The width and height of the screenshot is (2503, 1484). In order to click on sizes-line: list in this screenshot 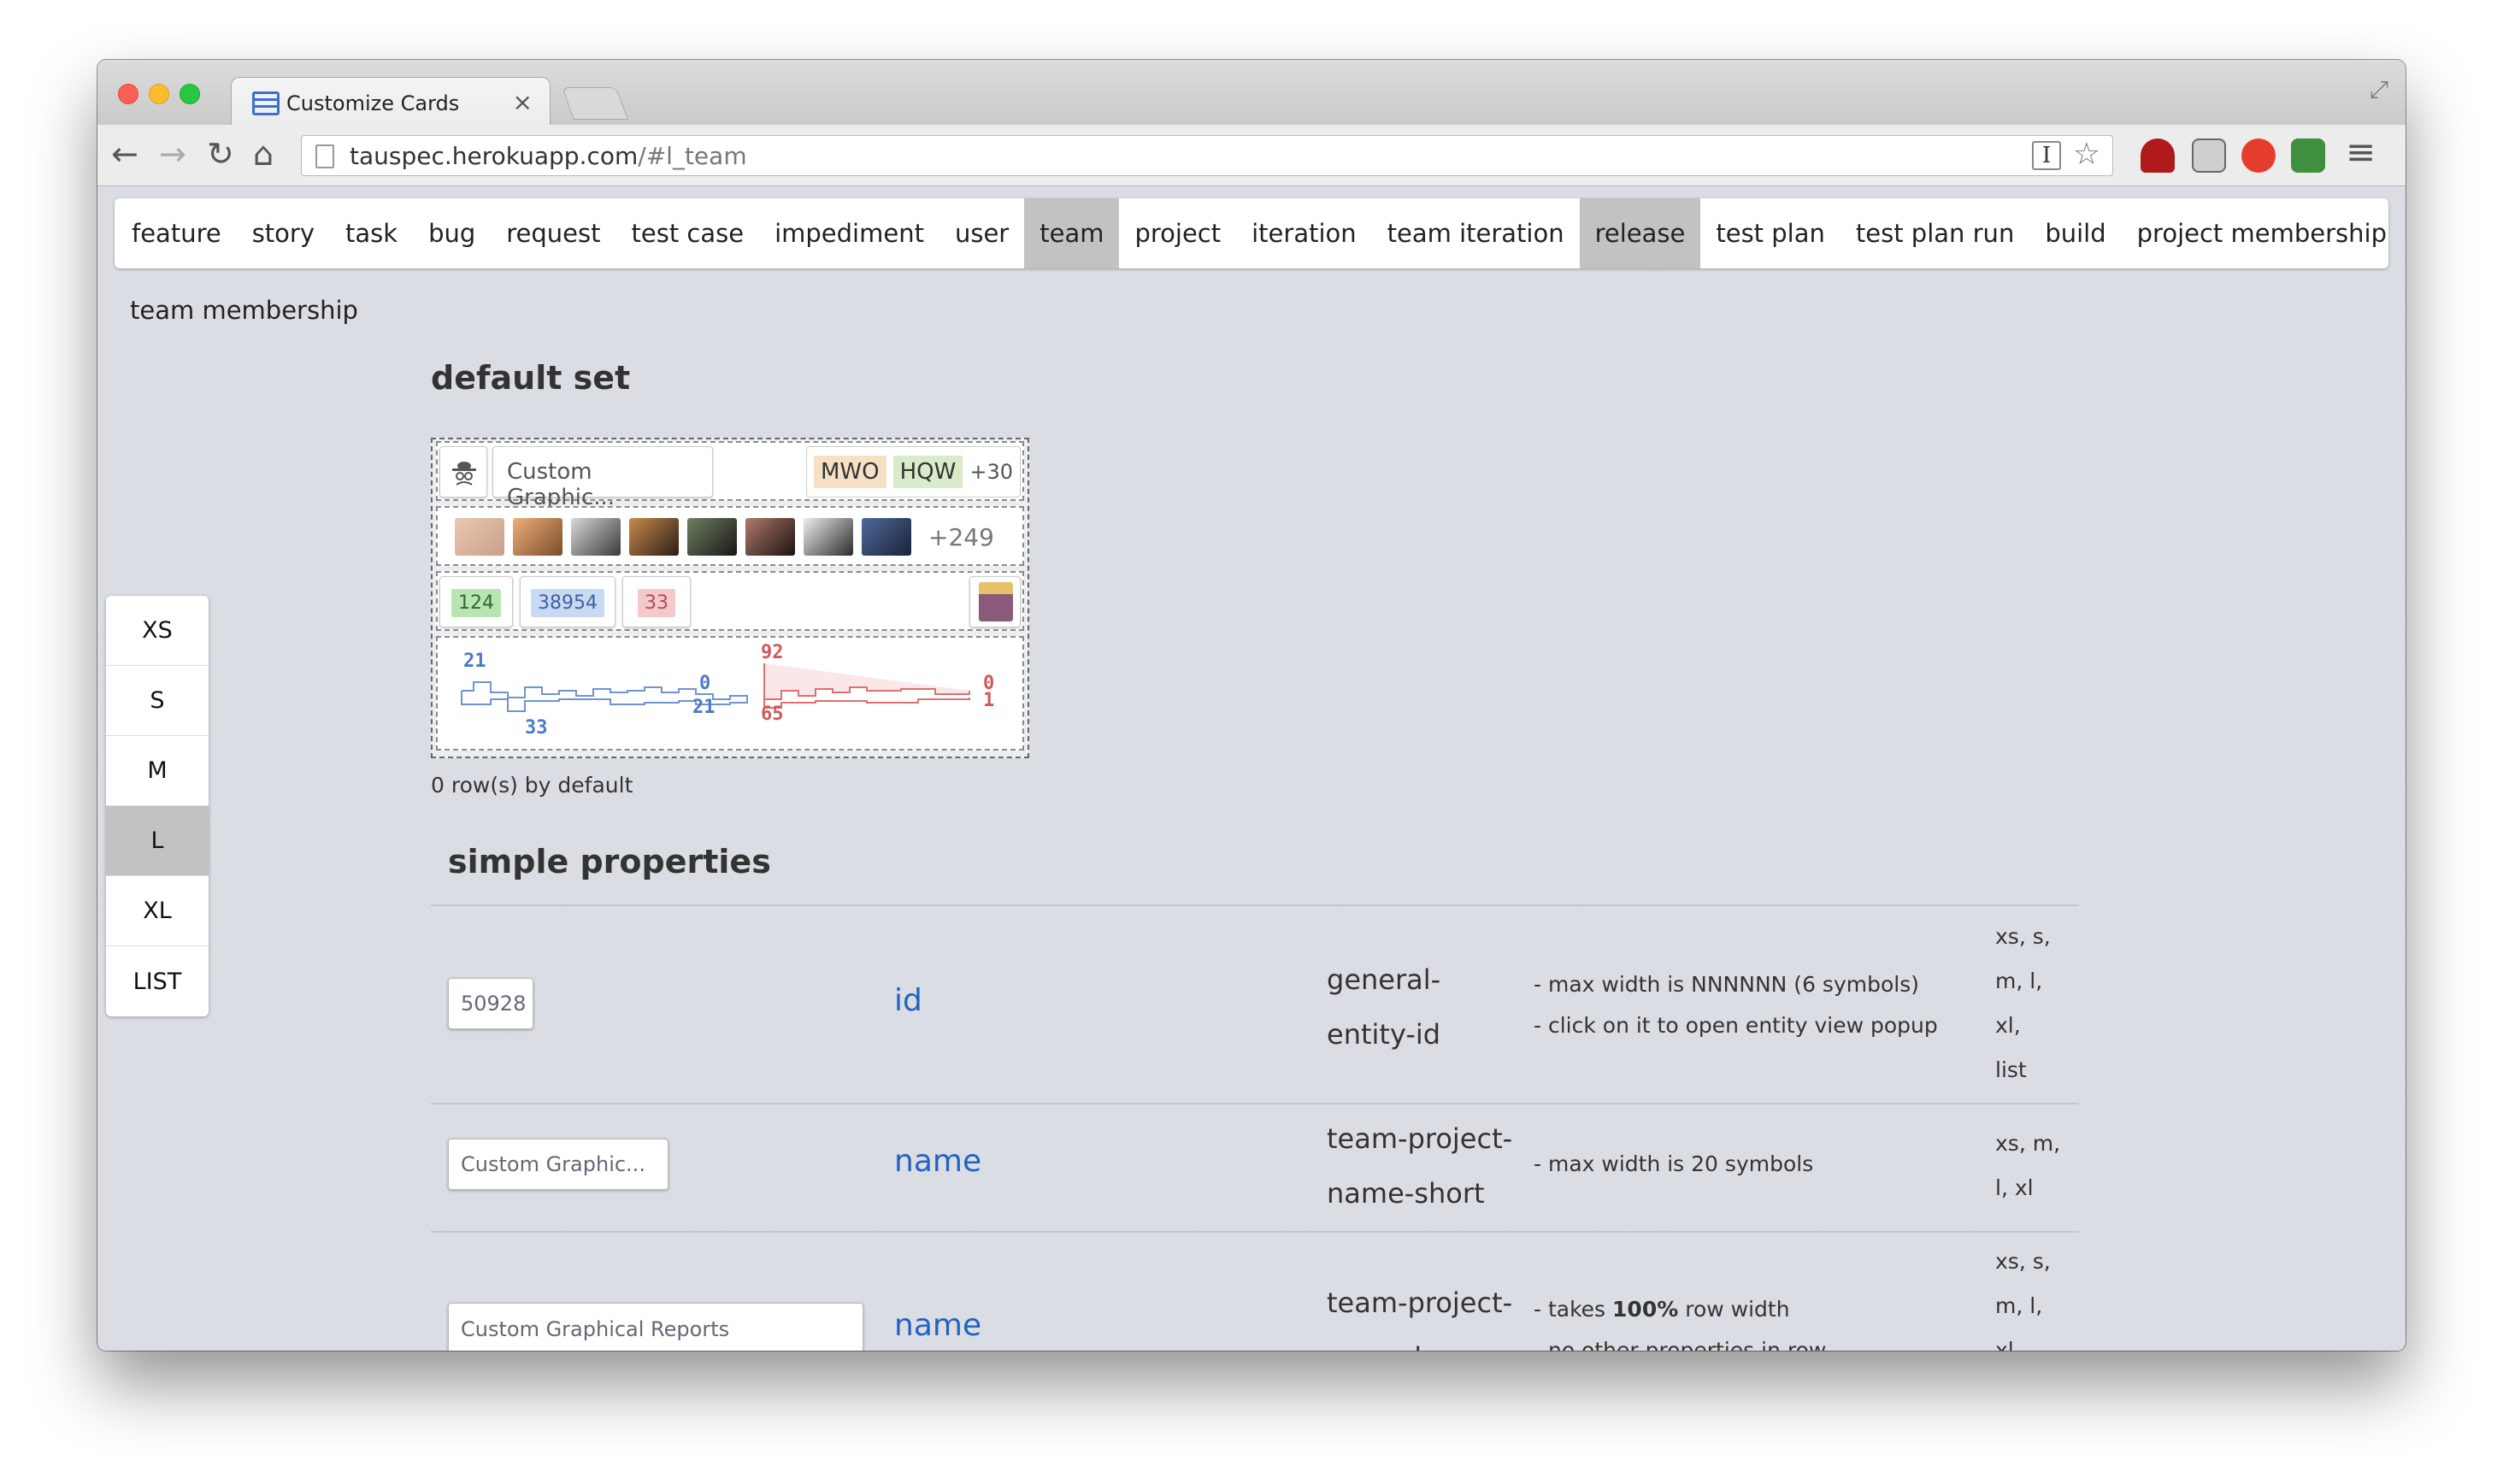, I will do `click(2011, 1069)`.